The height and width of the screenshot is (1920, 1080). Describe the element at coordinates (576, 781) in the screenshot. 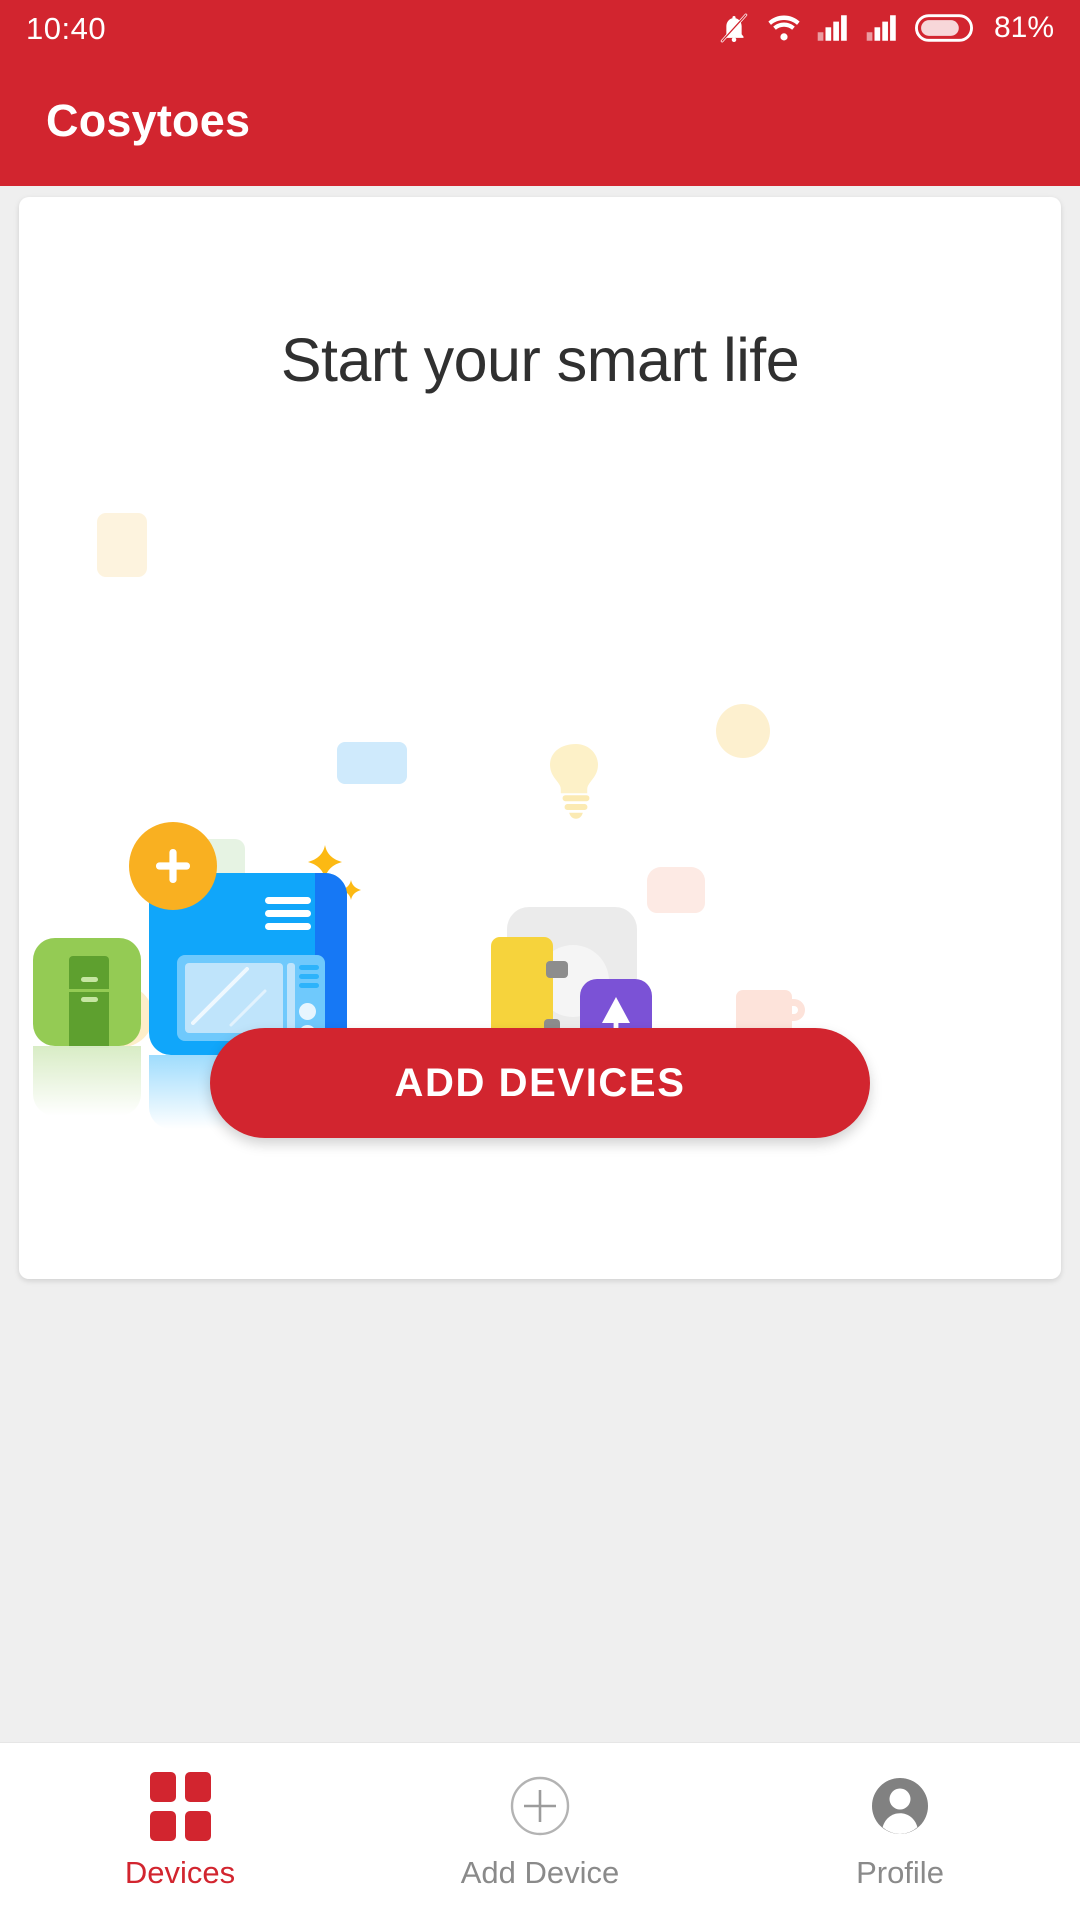

I see `faded-bulb-icon` at that location.